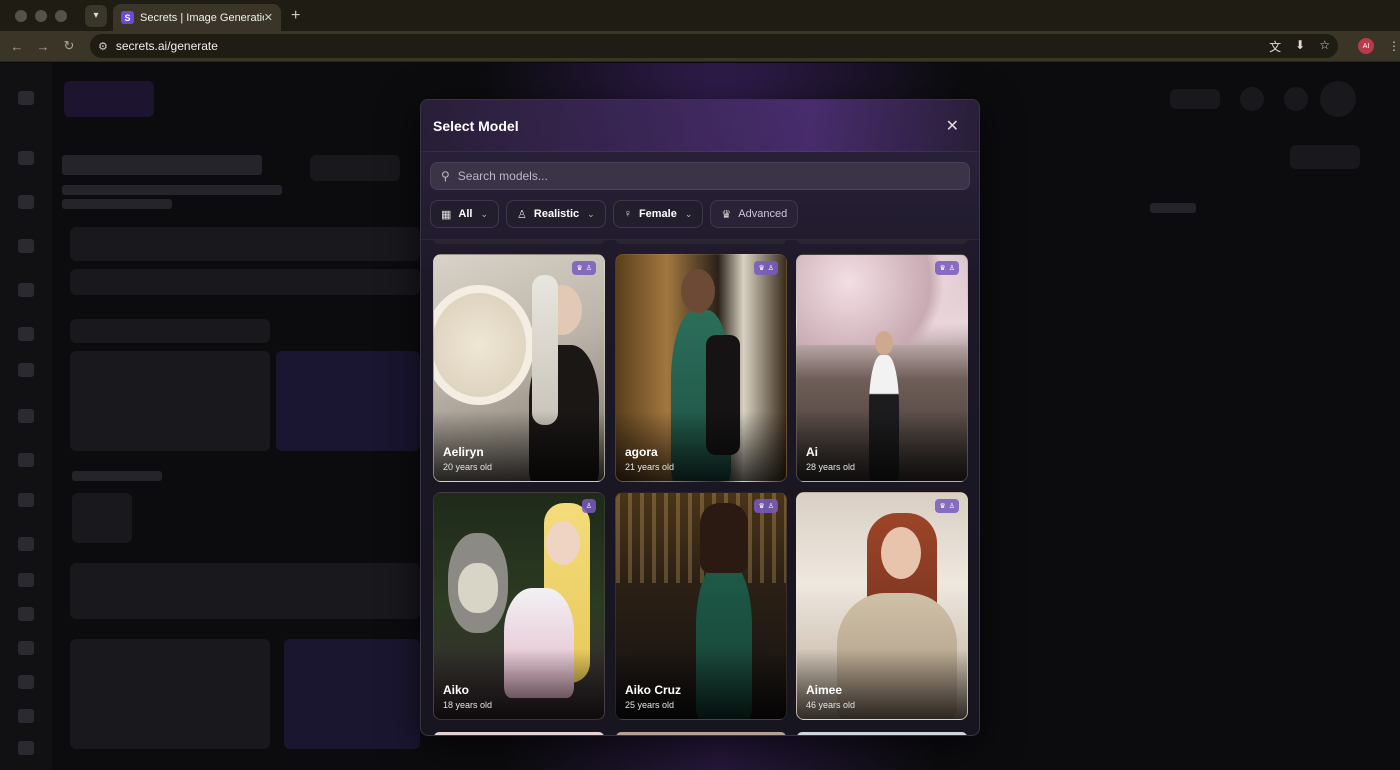 Image resolution: width=1400 pixels, height=770 pixels. I want to click on grid-icon: ▦, so click(446, 214).